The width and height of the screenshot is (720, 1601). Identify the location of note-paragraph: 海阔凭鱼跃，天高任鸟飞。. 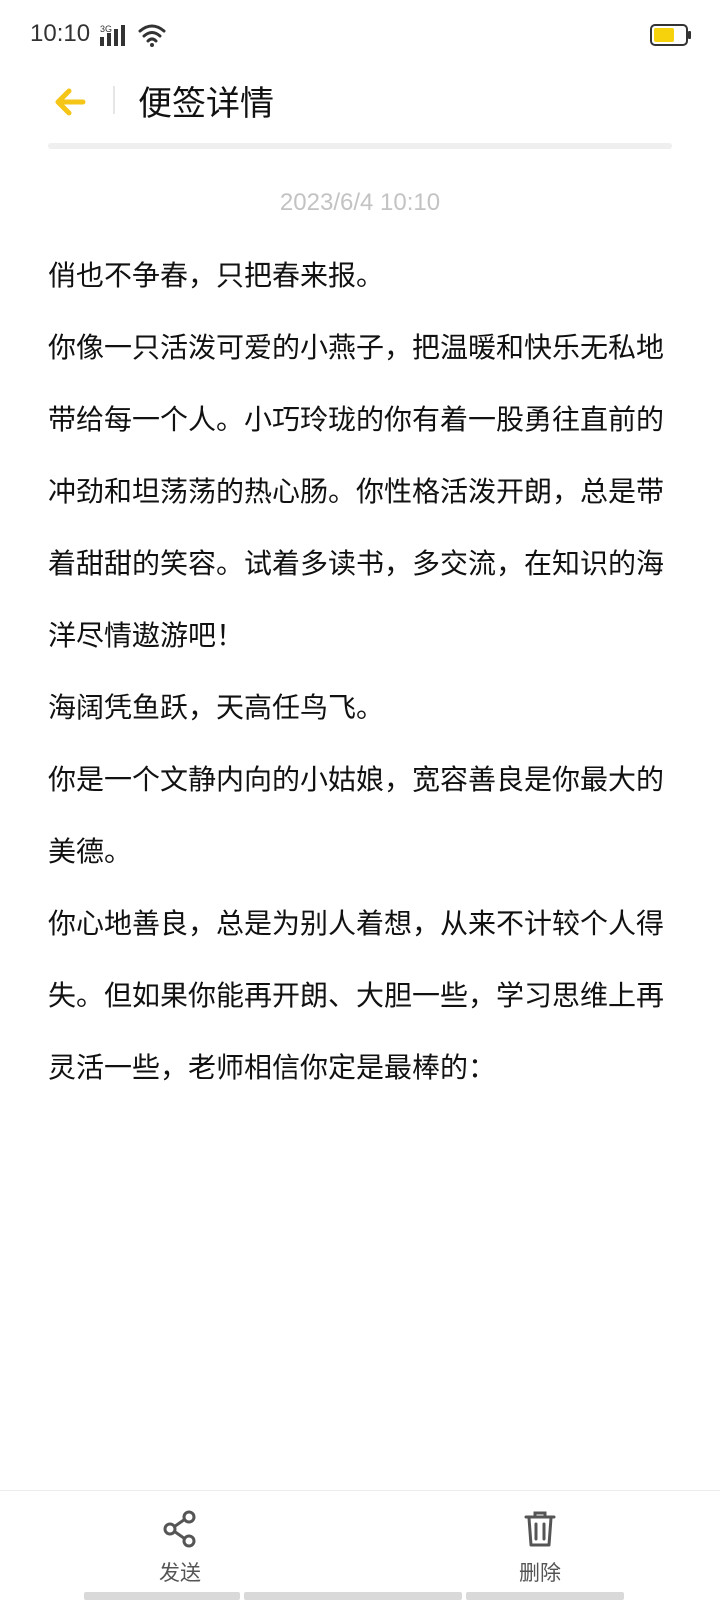
(216, 707).